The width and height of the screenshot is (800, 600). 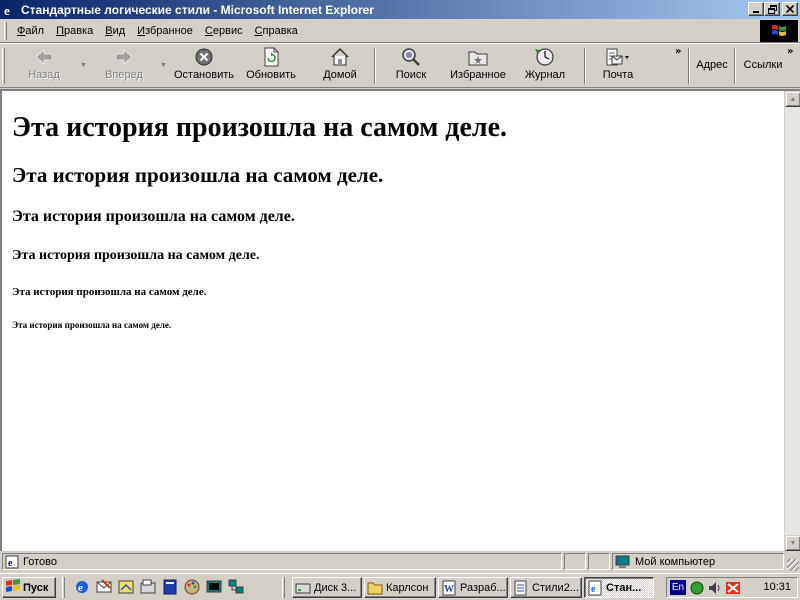 I want to click on network-tray-icon, so click(x=733, y=588).